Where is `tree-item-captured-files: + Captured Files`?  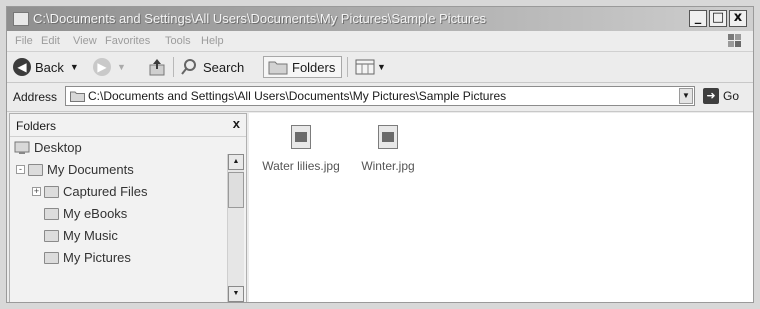
tree-item-captured-files: + Captured Files is located at coordinates (90, 191).